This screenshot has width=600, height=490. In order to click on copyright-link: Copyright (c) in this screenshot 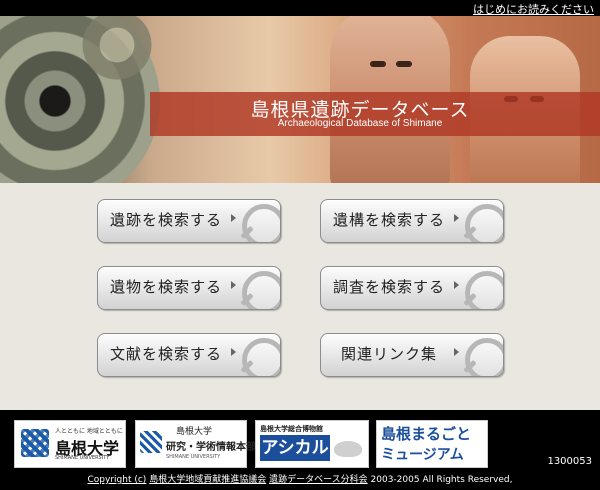, I will do `click(117, 480)`.